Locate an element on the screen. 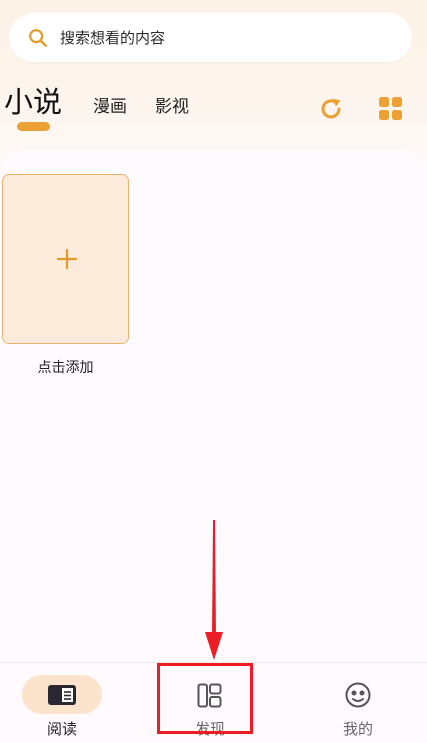  bottom-nav: 阅读 发现 我的 is located at coordinates (213, 702).